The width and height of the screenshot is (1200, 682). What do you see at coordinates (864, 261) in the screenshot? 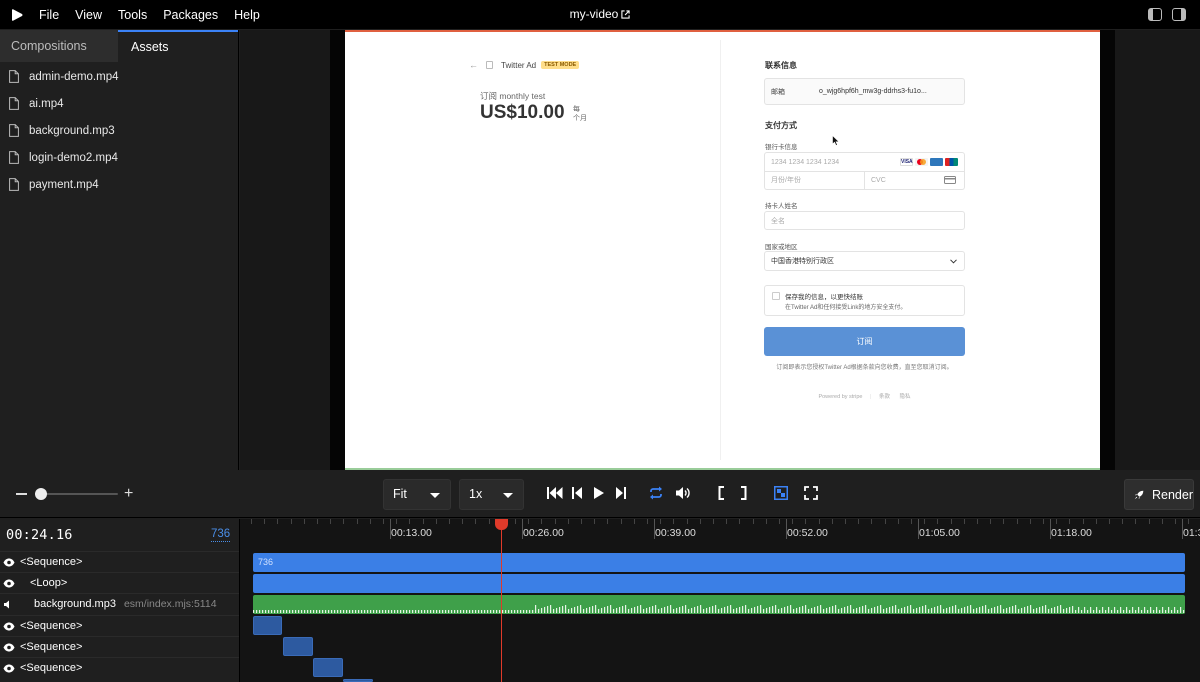
I see `country-select: 中国香港特别行政区` at bounding box center [864, 261].